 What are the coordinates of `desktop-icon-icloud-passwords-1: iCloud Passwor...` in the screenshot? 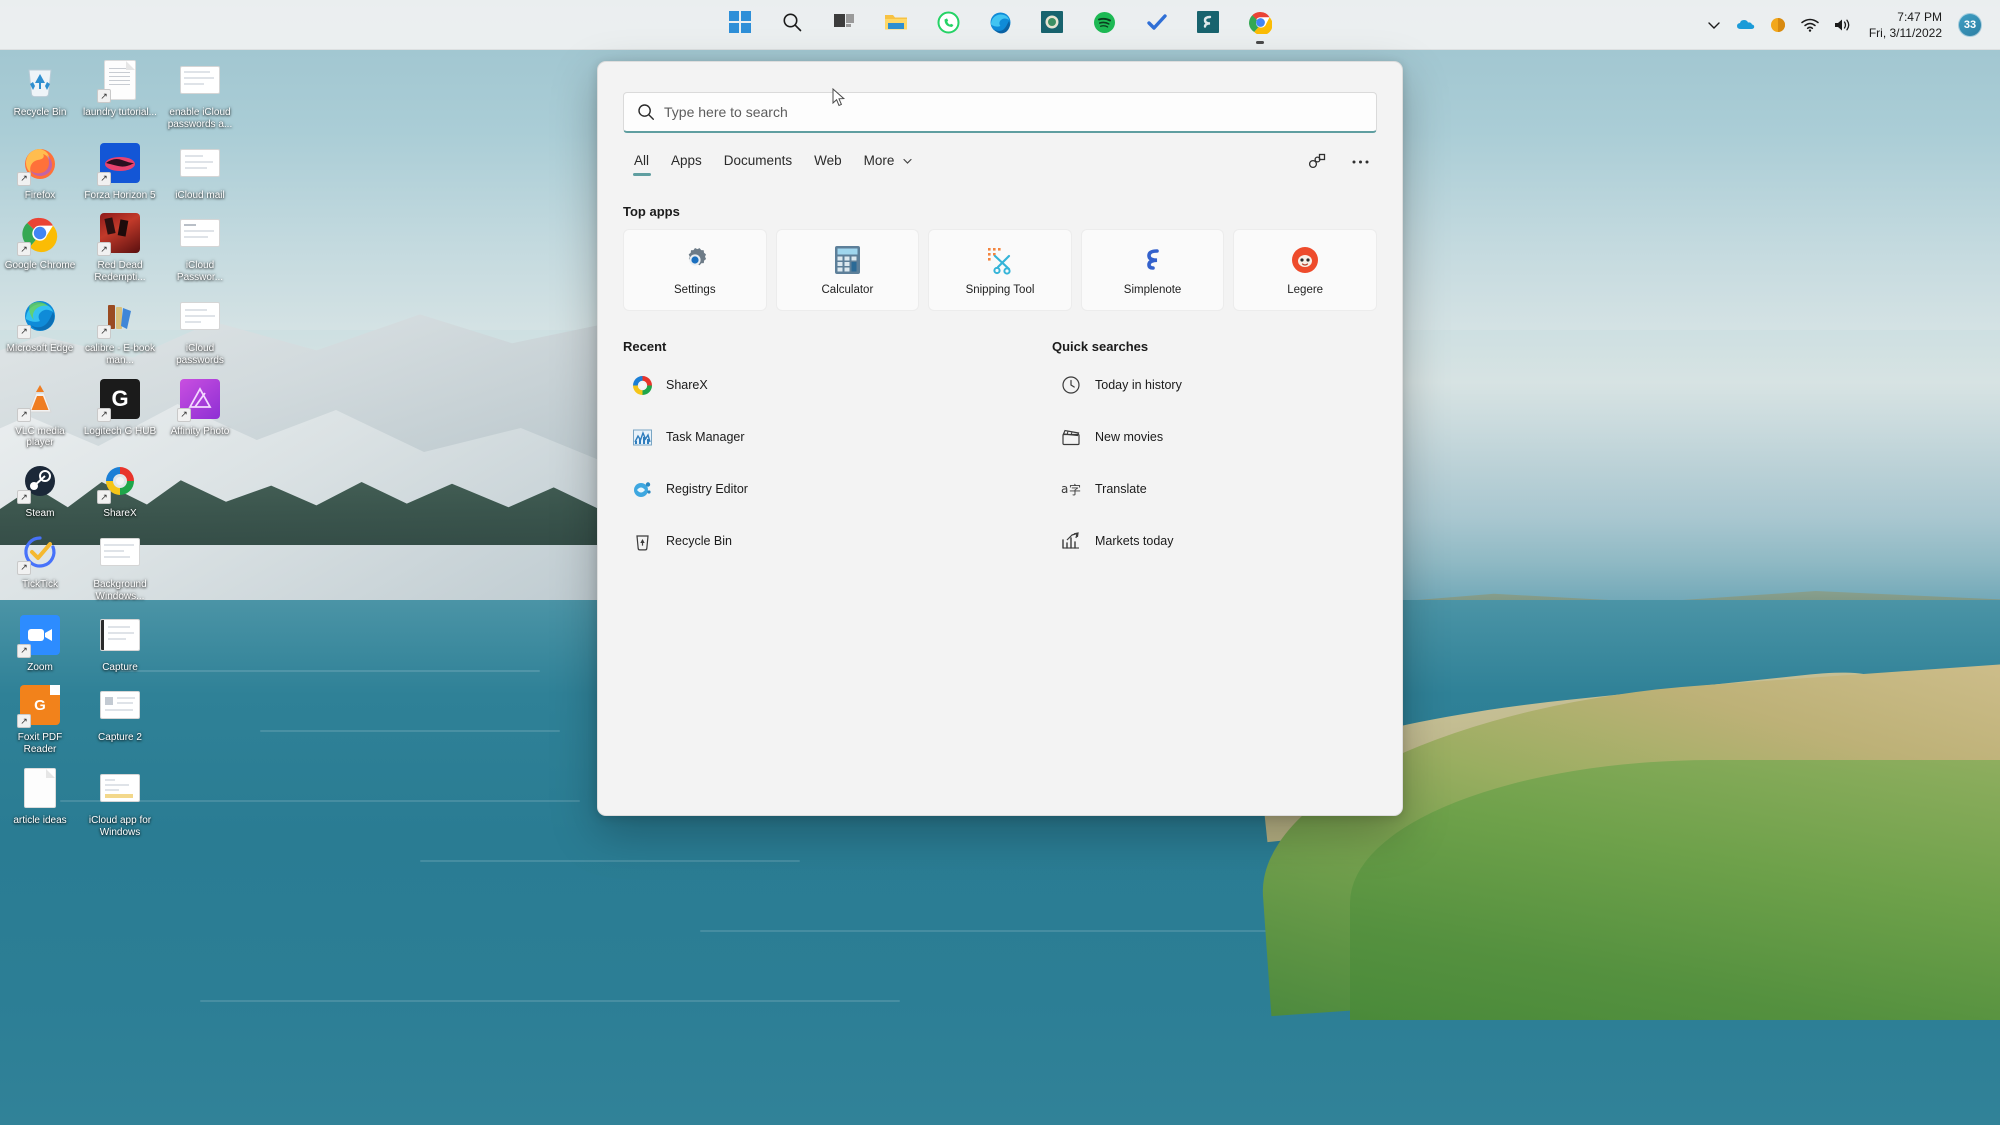 It's located at (200, 246).